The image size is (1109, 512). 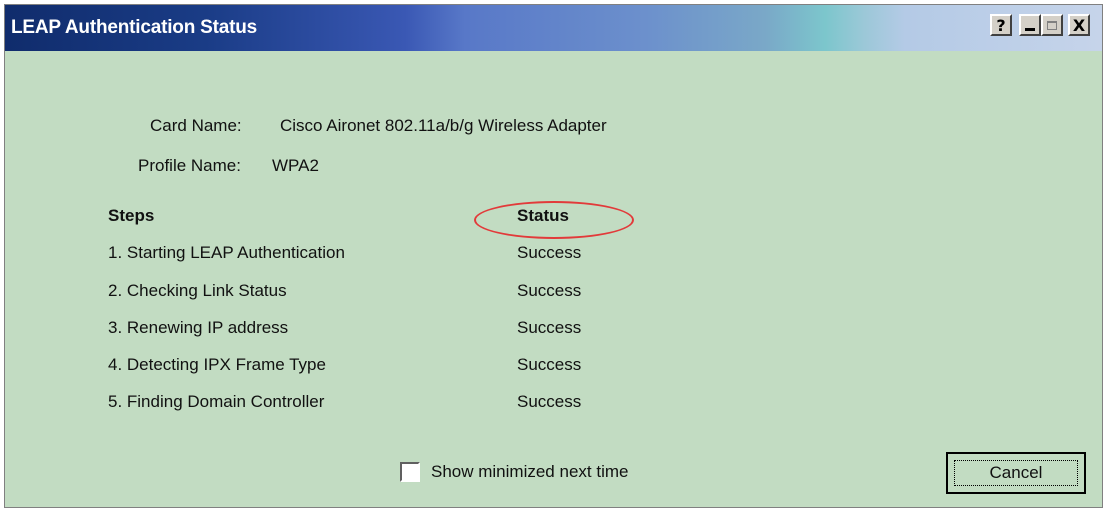 I want to click on help-button: ?, so click(x=1001, y=25).